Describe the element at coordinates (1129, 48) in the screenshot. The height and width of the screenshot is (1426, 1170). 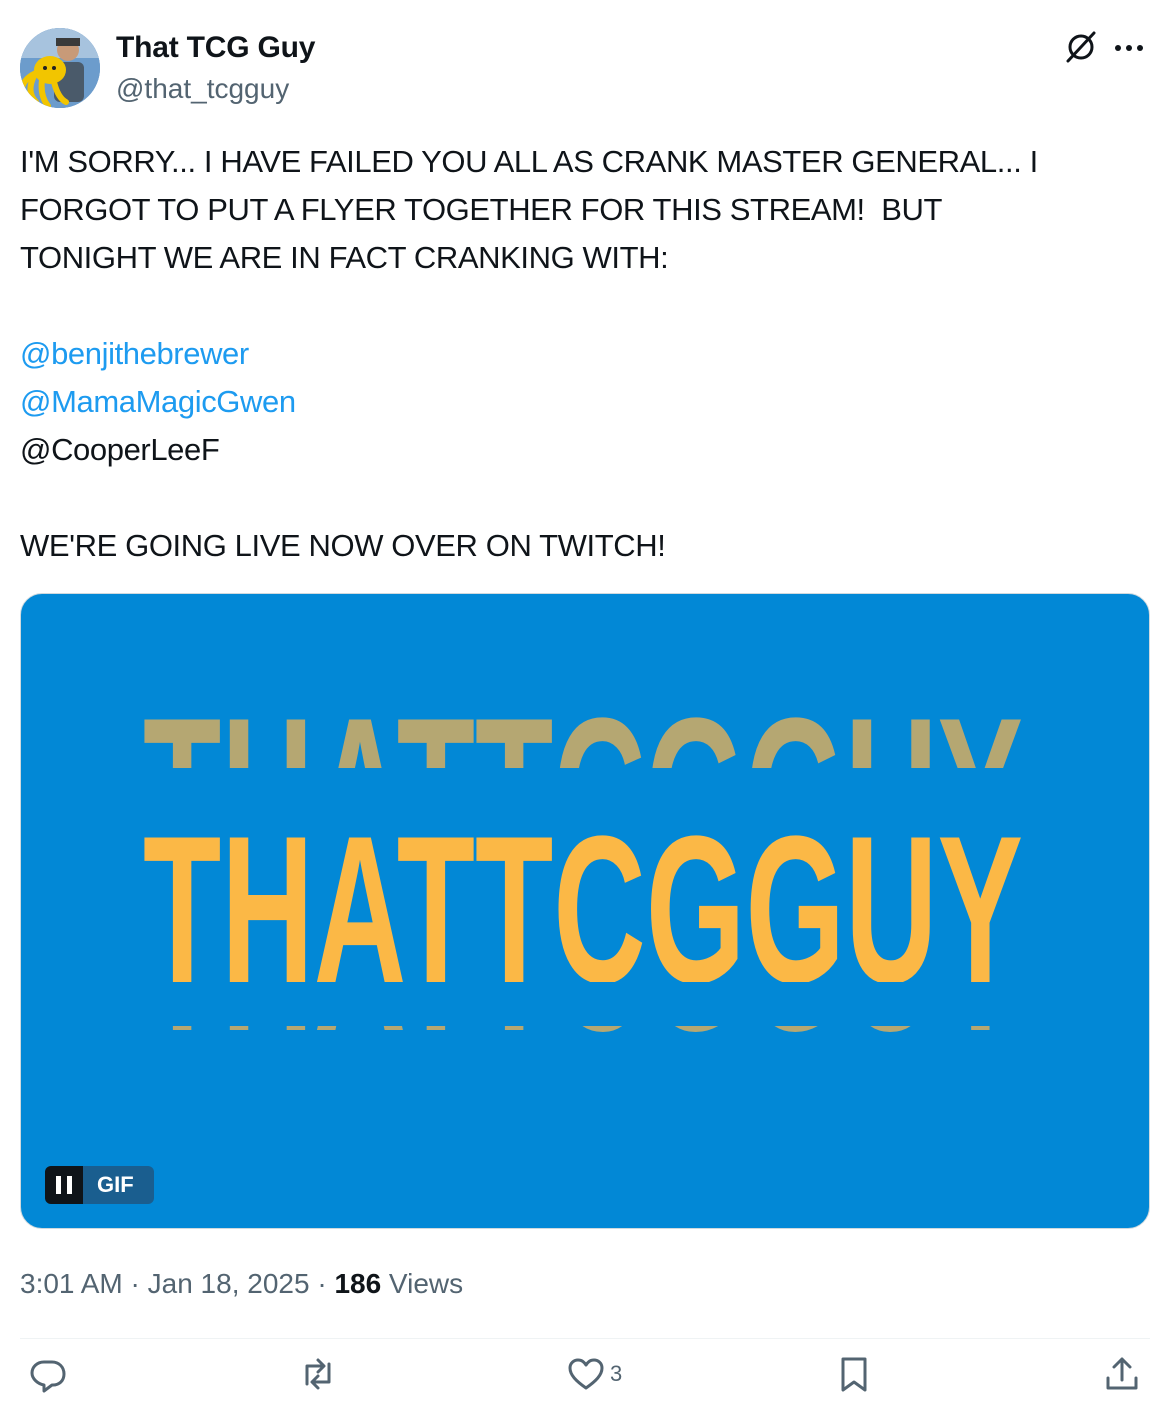
I see `more-icon` at that location.